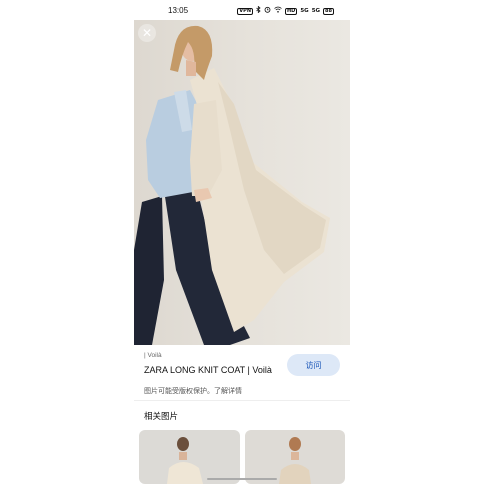 The width and height of the screenshot is (484, 484). I want to click on close-icon: ✕, so click(147, 33).